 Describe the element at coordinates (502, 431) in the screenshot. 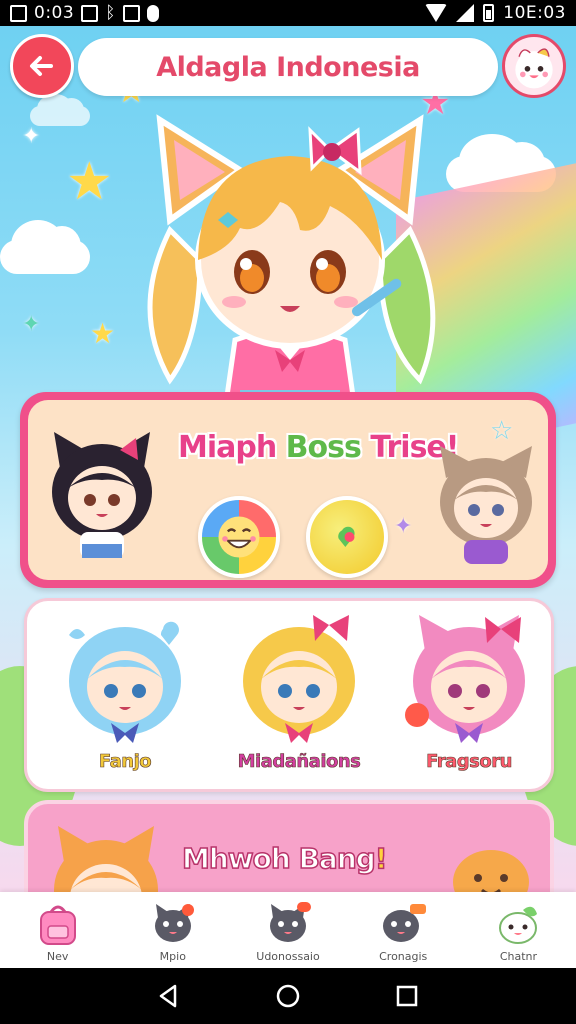

I see `star-icon: ☆` at that location.